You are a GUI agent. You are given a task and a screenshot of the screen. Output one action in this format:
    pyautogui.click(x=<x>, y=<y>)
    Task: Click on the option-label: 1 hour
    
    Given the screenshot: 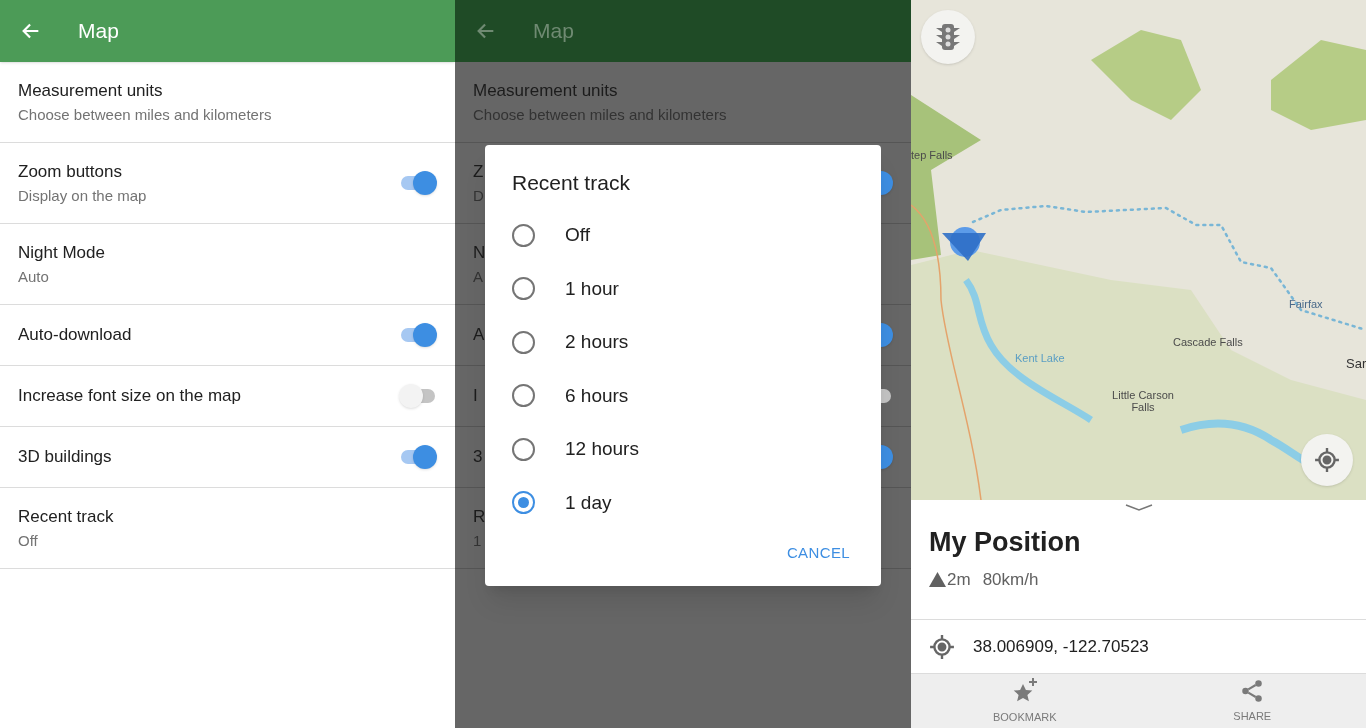 What is the action you would take?
    pyautogui.click(x=592, y=288)
    